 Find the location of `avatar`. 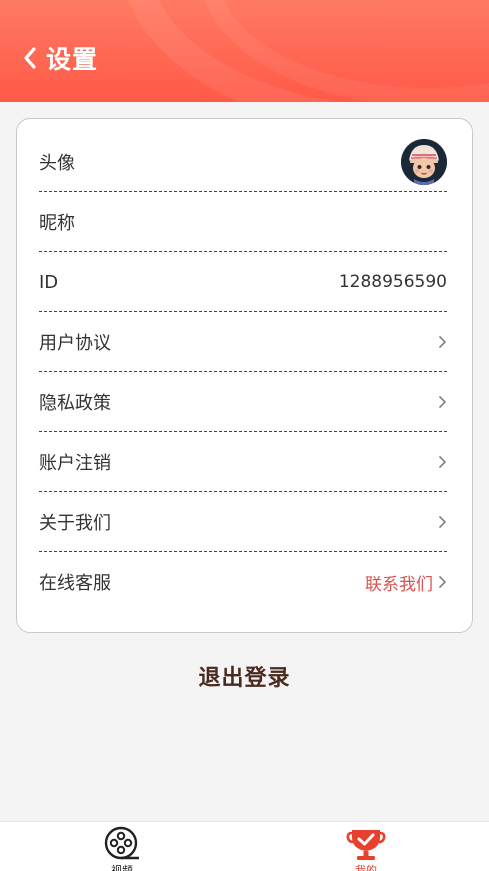

avatar is located at coordinates (424, 162).